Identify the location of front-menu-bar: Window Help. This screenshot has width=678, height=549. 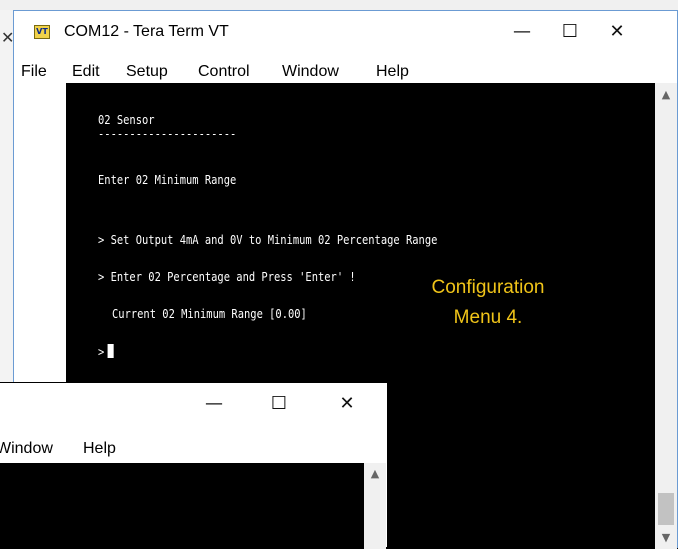
(193, 448).